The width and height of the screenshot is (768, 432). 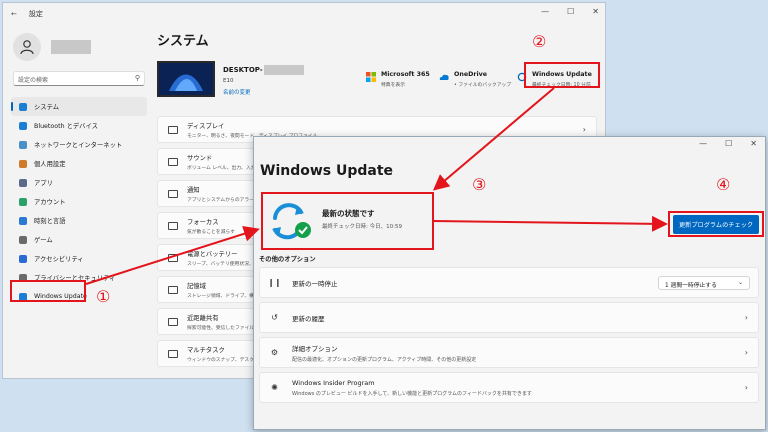 I want to click on sidebar-item: システム, so click(x=79, y=106).